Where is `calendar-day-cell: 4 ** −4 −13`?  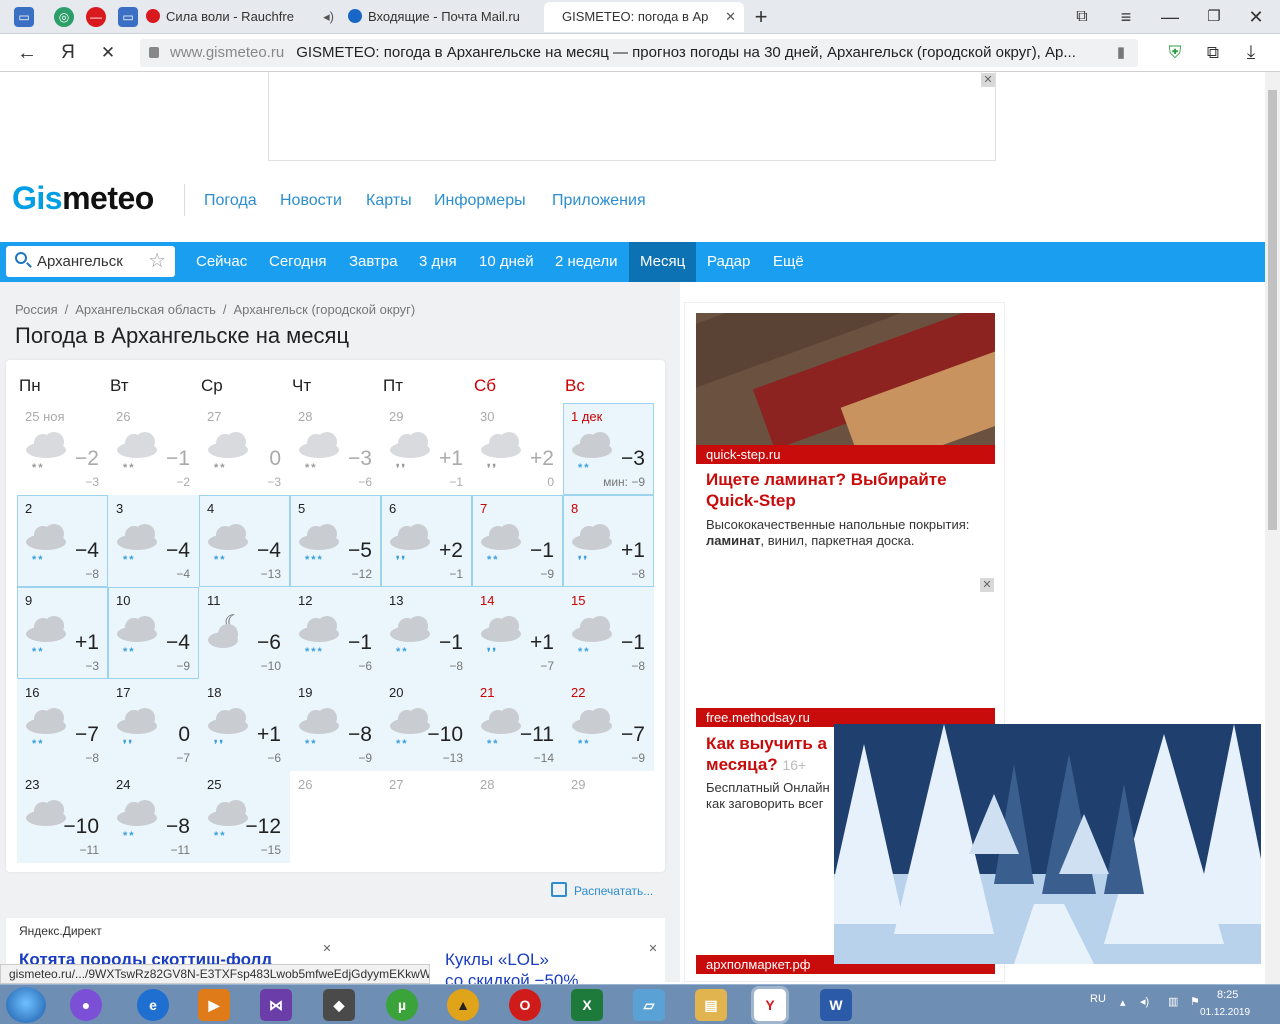 calendar-day-cell: 4 ** −4 −13 is located at coordinates (244, 541).